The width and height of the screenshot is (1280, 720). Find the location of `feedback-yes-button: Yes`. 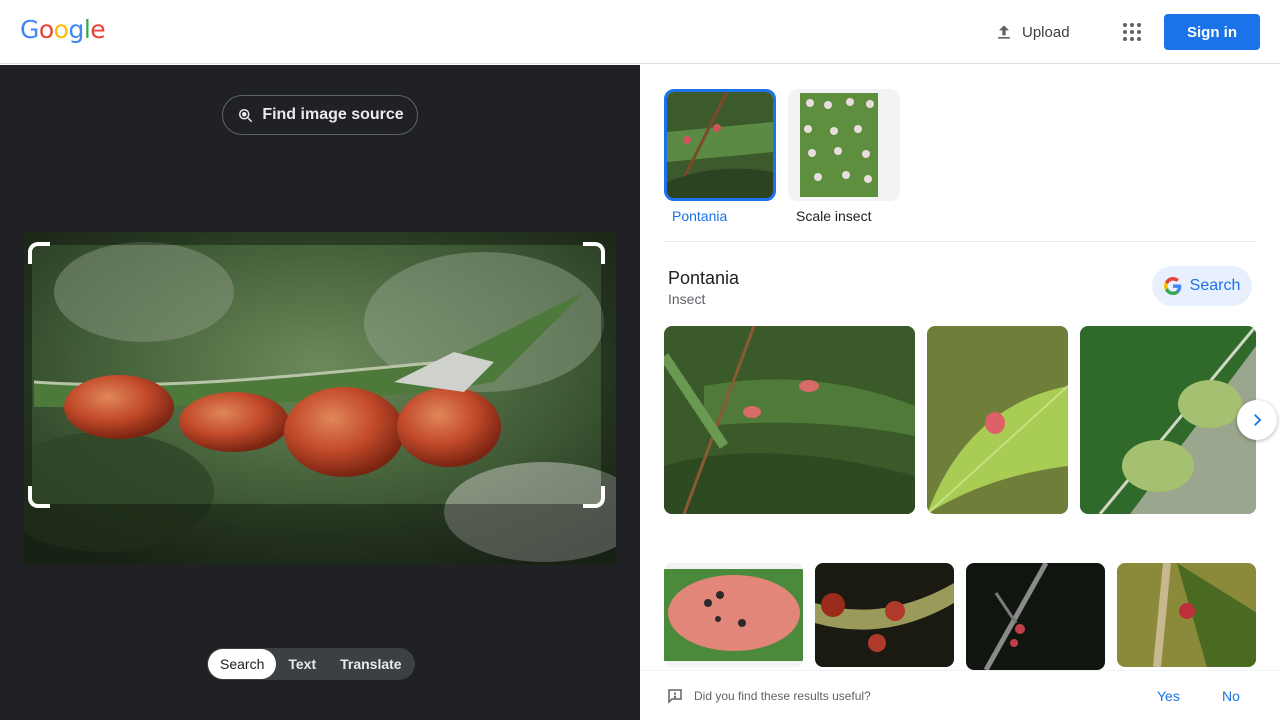

feedback-yes-button: Yes is located at coordinates (1168, 696).